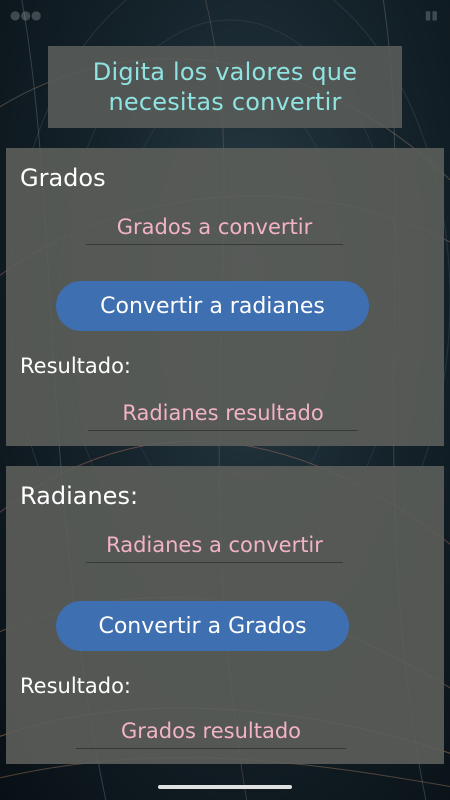 Image resolution: width=450 pixels, height=800 pixels. What do you see at coordinates (63, 178) in the screenshot?
I see `grados-title: Grados` at bounding box center [63, 178].